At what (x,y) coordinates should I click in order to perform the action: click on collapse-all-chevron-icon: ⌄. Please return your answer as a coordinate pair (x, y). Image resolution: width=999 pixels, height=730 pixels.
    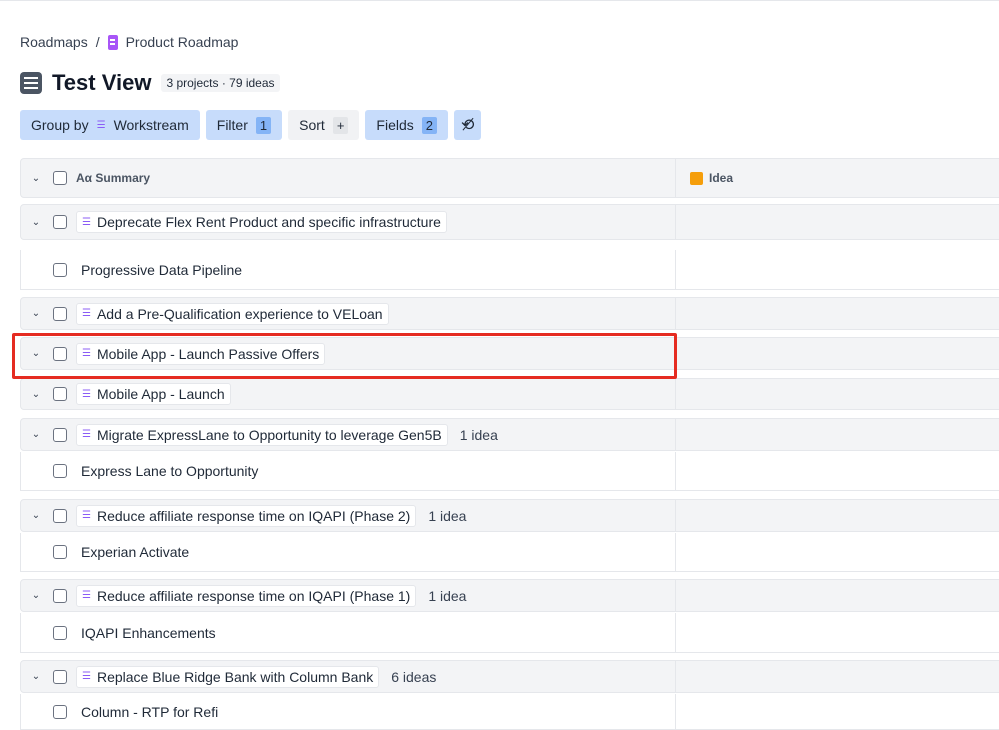
    Looking at the image, I should click on (36, 178).